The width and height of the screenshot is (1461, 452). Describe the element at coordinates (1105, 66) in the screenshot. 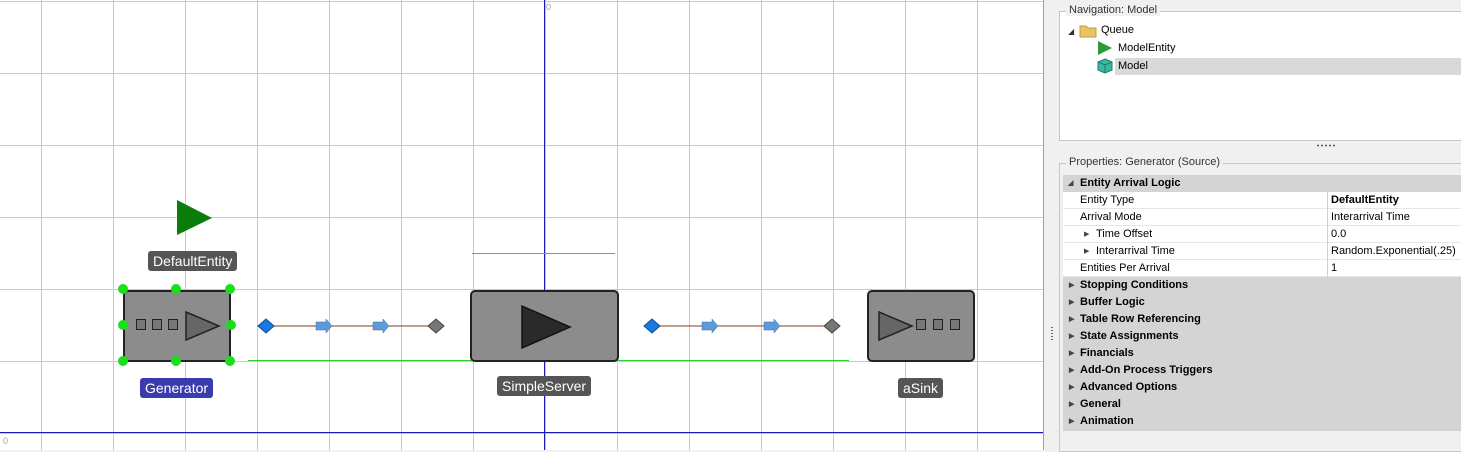

I see `model-cube-icon` at that location.